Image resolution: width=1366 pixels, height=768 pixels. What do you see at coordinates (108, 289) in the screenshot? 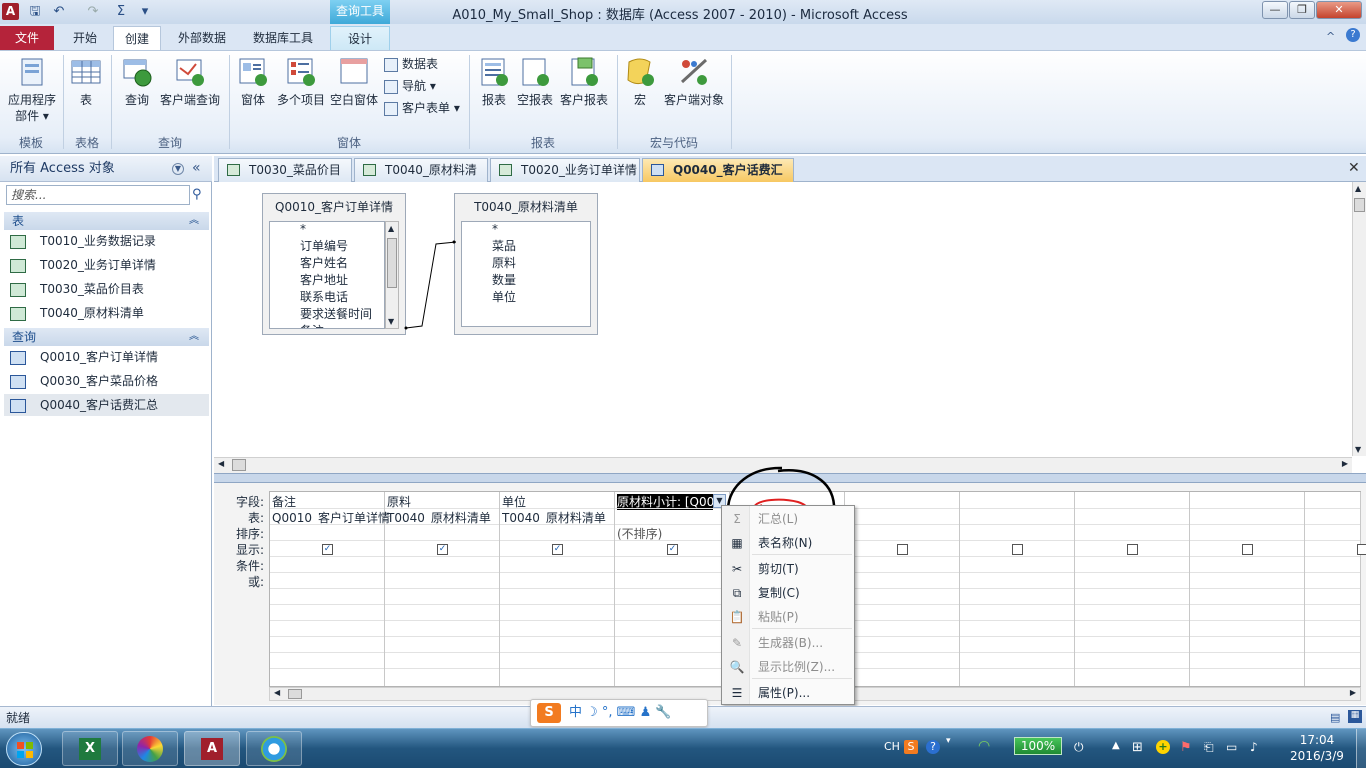
I see `nav-item-table: T0030_菜品价目表` at bounding box center [108, 289].